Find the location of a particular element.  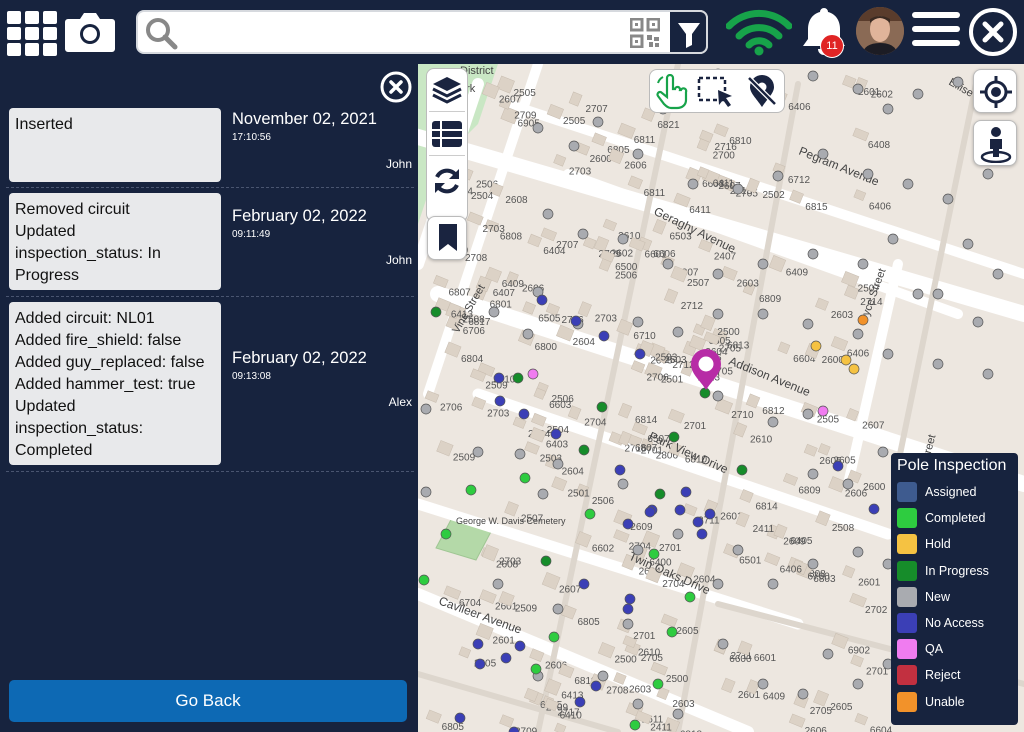

box-select-icon is located at coordinates (716, 92).